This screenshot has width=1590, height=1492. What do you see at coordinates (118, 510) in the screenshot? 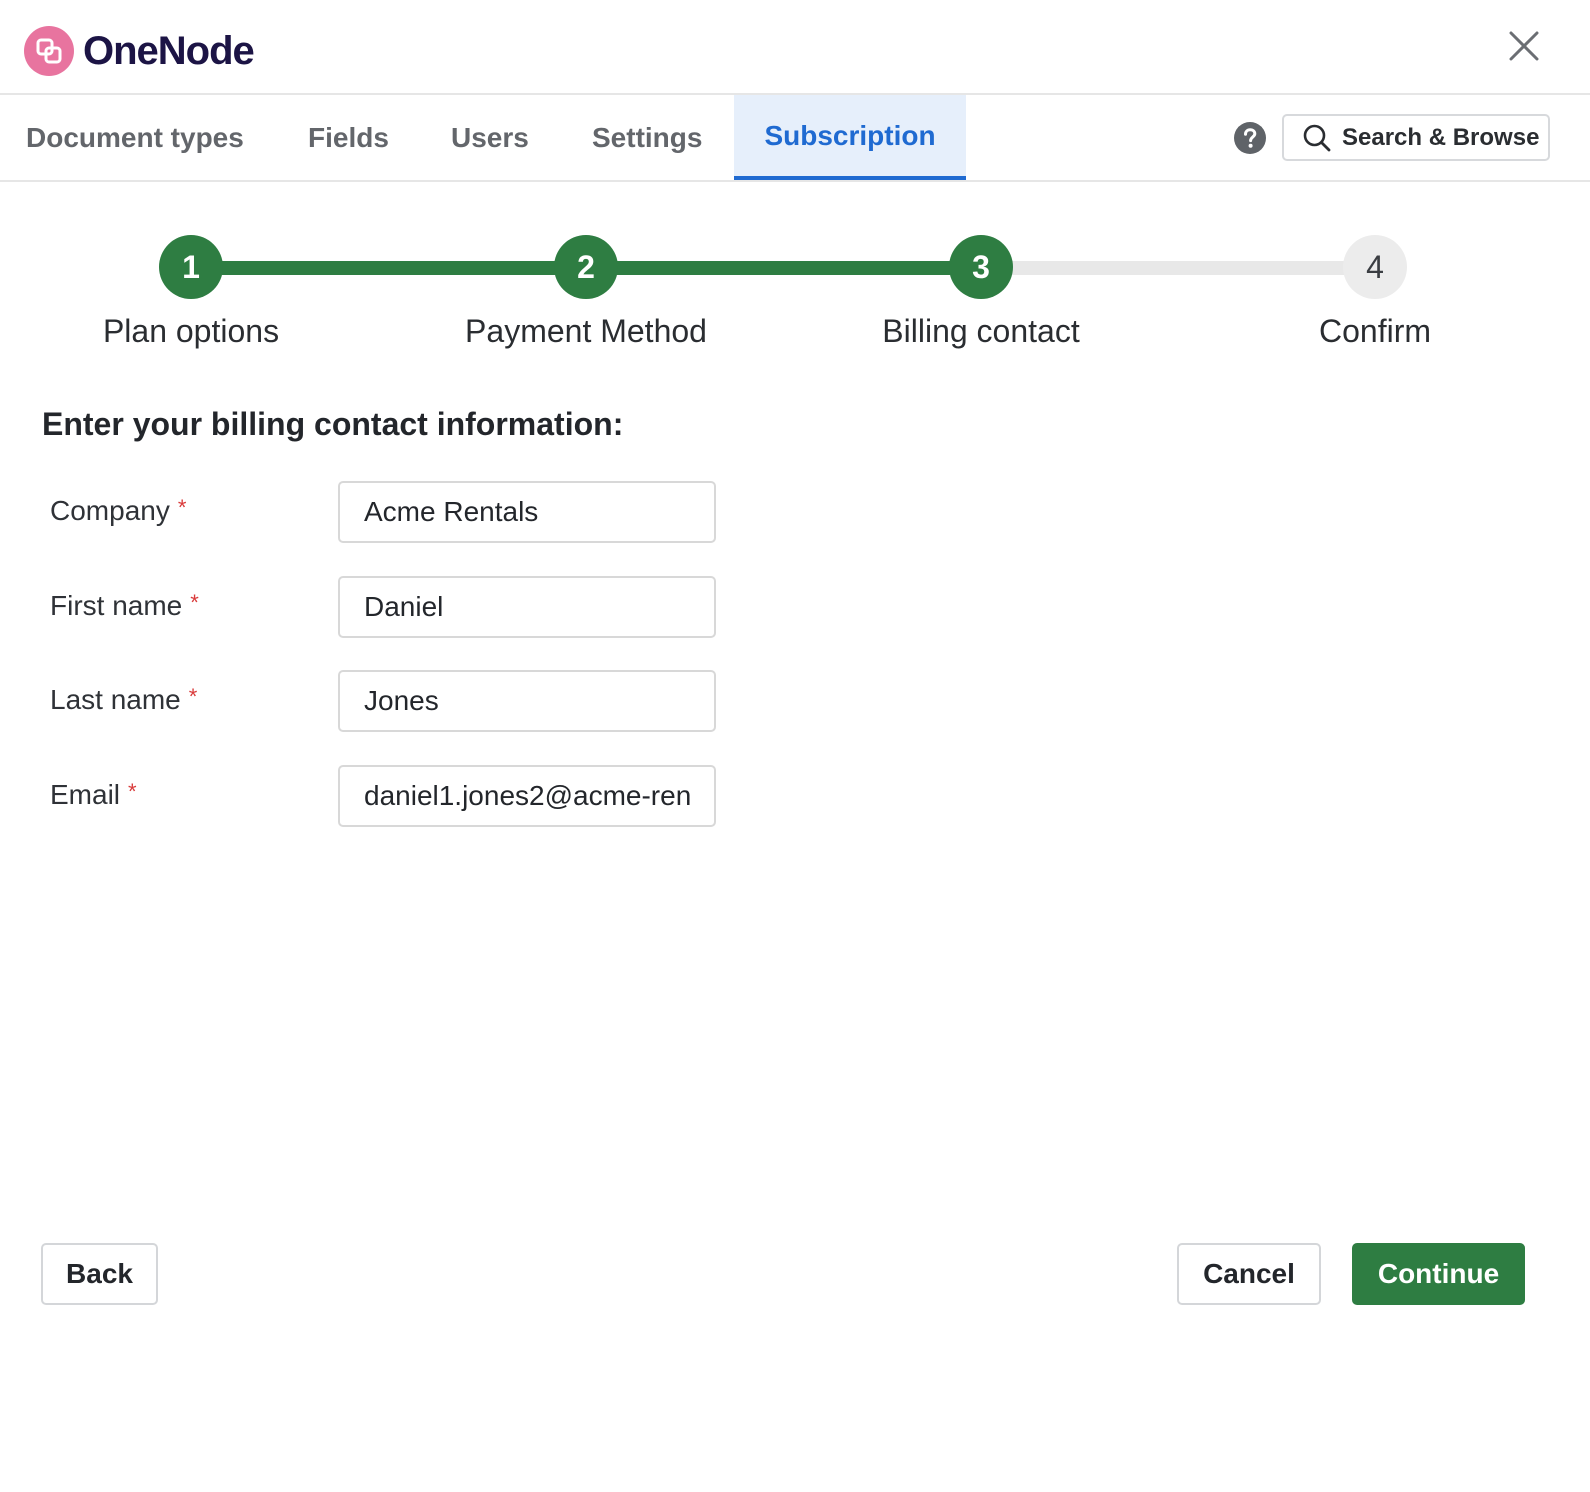
I see `company-label: Company *` at bounding box center [118, 510].